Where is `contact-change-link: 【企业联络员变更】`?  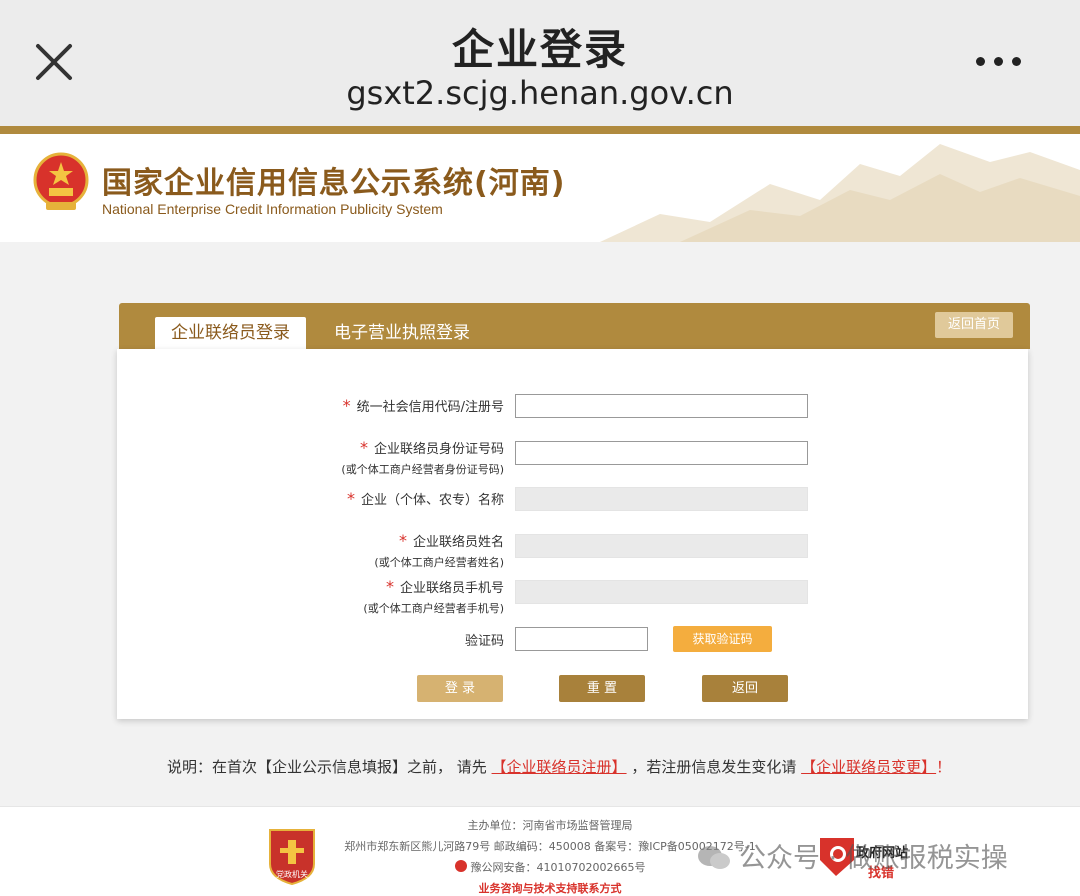 contact-change-link: 【企业联络员变更】 is located at coordinates (868, 767).